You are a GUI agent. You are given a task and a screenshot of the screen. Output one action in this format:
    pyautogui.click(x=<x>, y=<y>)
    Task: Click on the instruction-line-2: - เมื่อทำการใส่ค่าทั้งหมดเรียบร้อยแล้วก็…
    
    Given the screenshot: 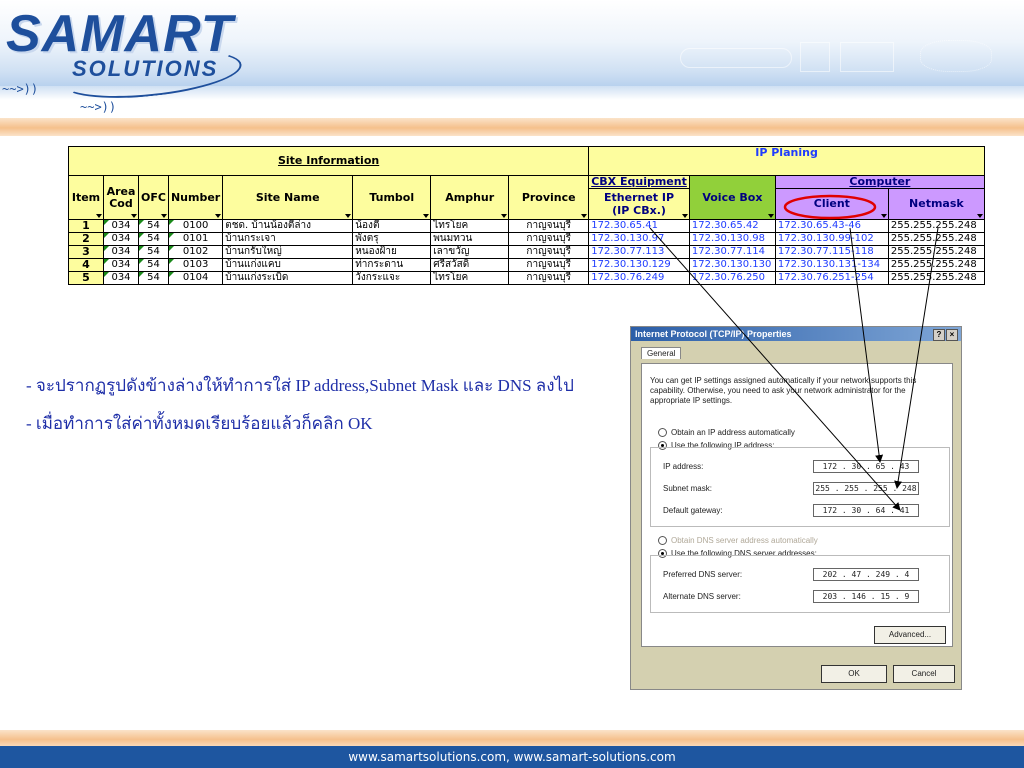 What is the action you would take?
    pyautogui.click(x=199, y=423)
    